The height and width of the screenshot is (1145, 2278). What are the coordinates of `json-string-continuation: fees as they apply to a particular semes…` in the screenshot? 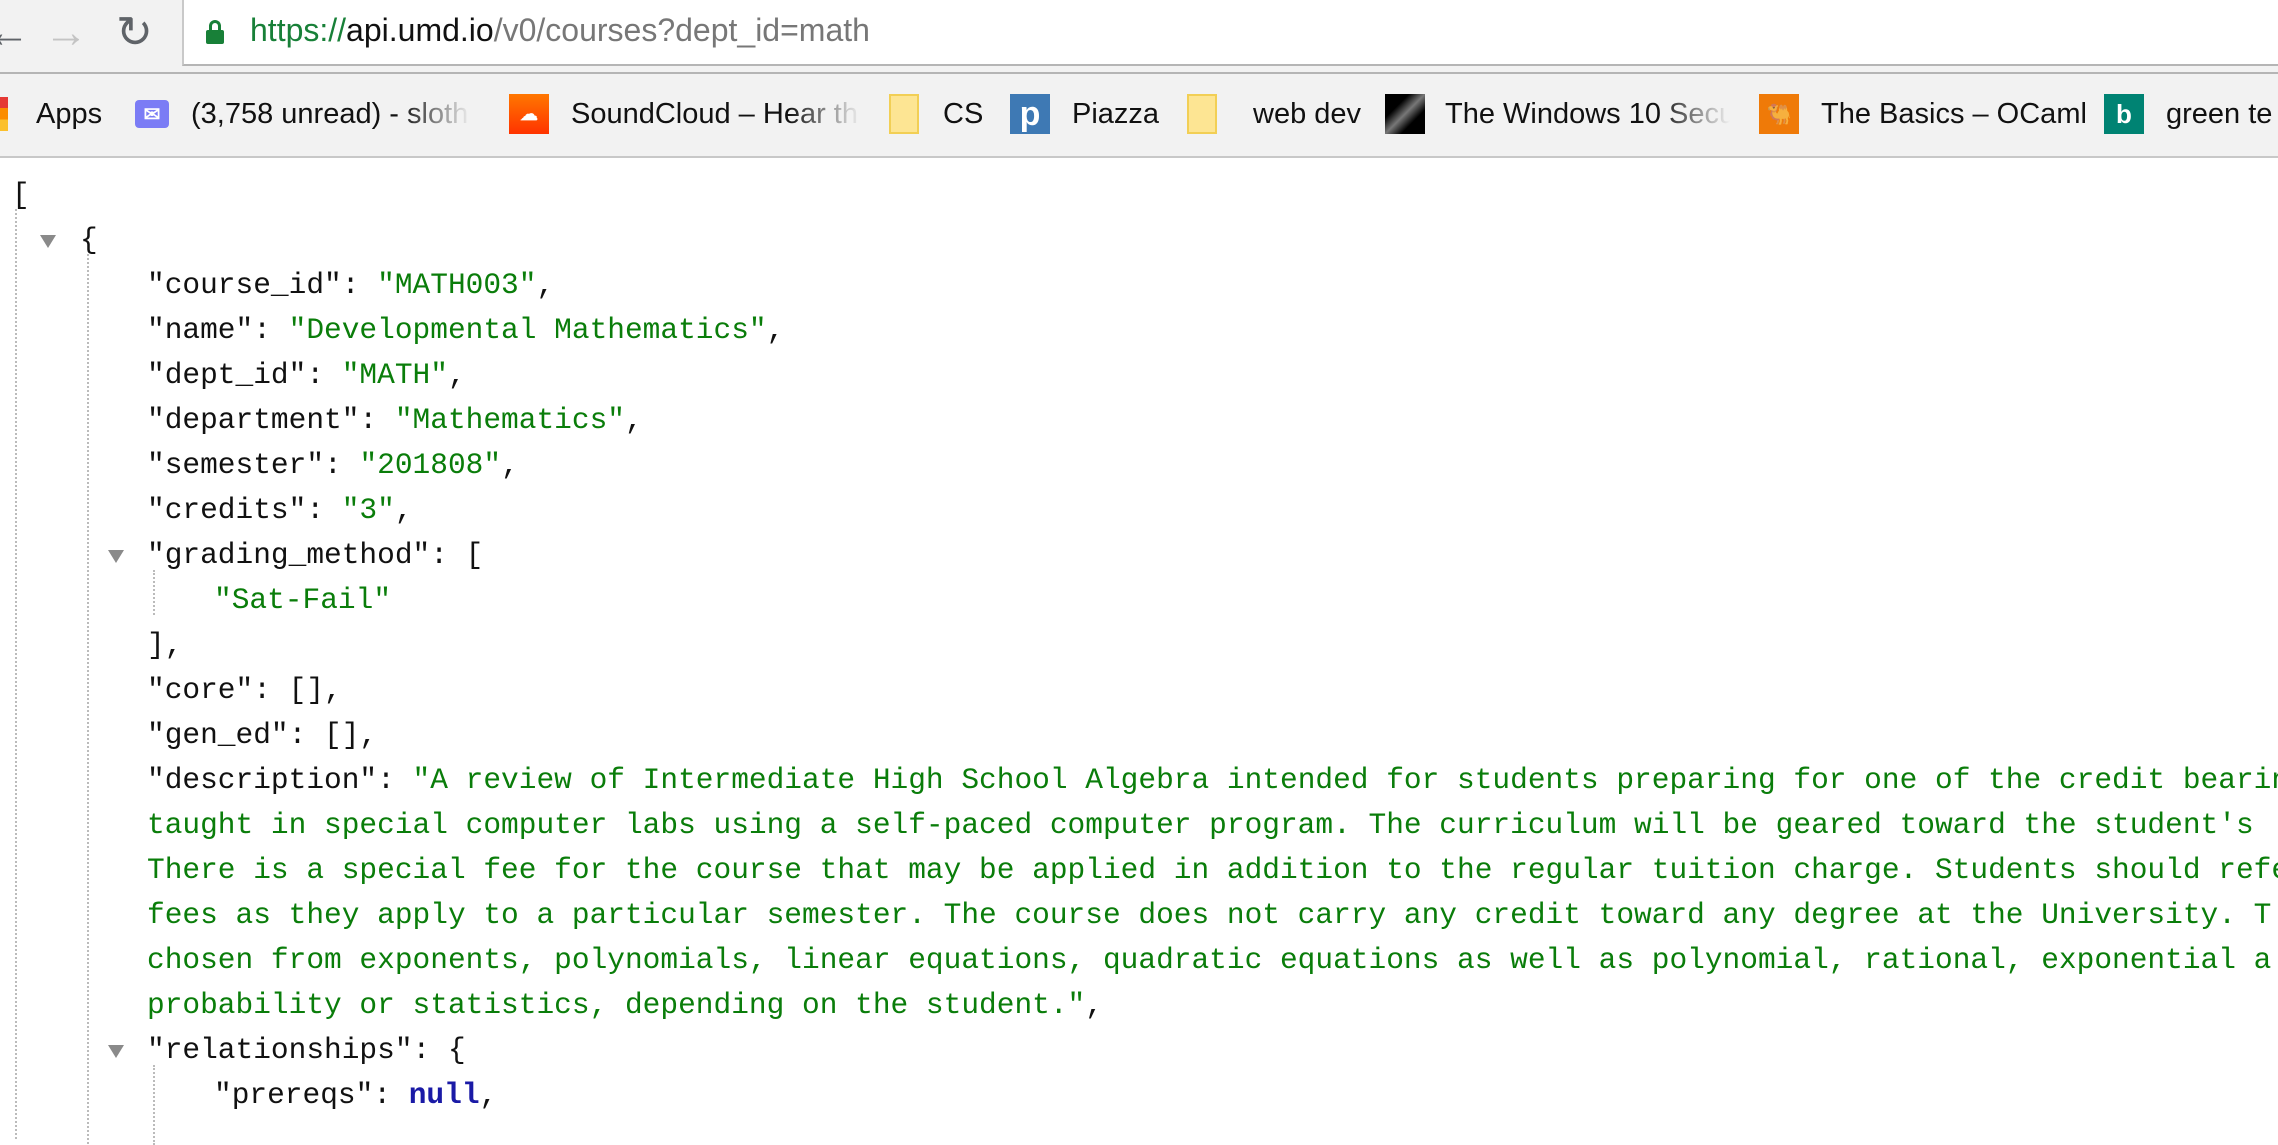 It's located at (1209, 915).